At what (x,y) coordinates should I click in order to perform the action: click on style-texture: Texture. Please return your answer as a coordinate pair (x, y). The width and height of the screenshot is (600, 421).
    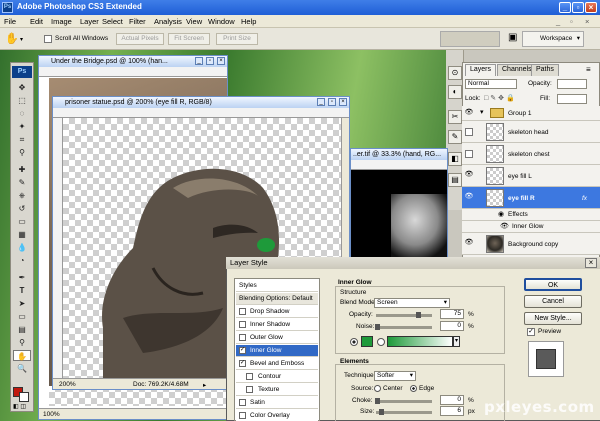
    Looking at the image, I should click on (277, 390).